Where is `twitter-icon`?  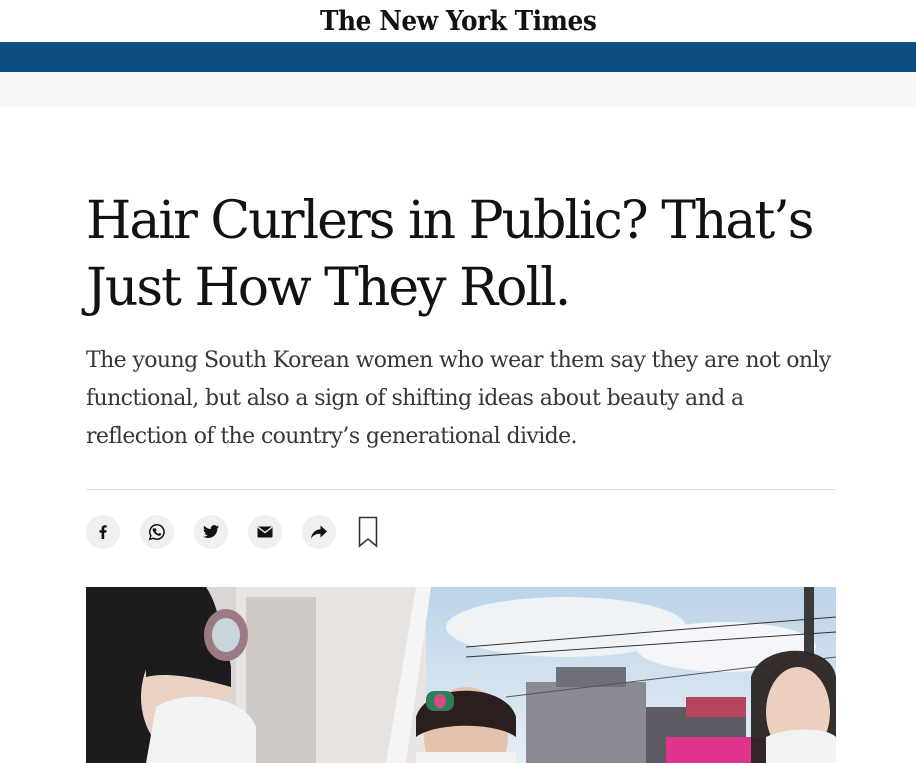 twitter-icon is located at coordinates (211, 532).